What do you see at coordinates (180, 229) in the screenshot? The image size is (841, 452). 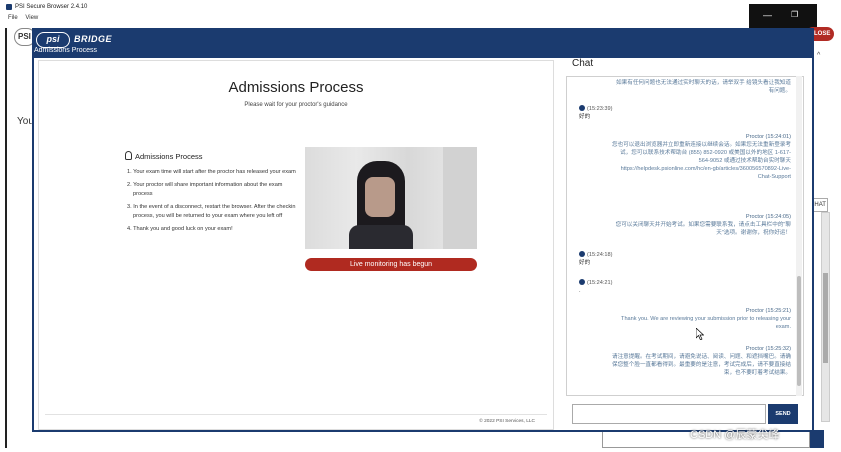 I see `instruction-item: 4. Thank you and good luck on your exam!` at bounding box center [180, 229].